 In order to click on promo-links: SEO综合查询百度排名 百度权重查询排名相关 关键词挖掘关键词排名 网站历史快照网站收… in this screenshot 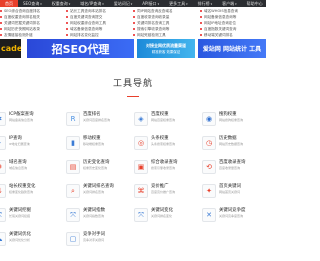, I will do `click(133, 23)`.